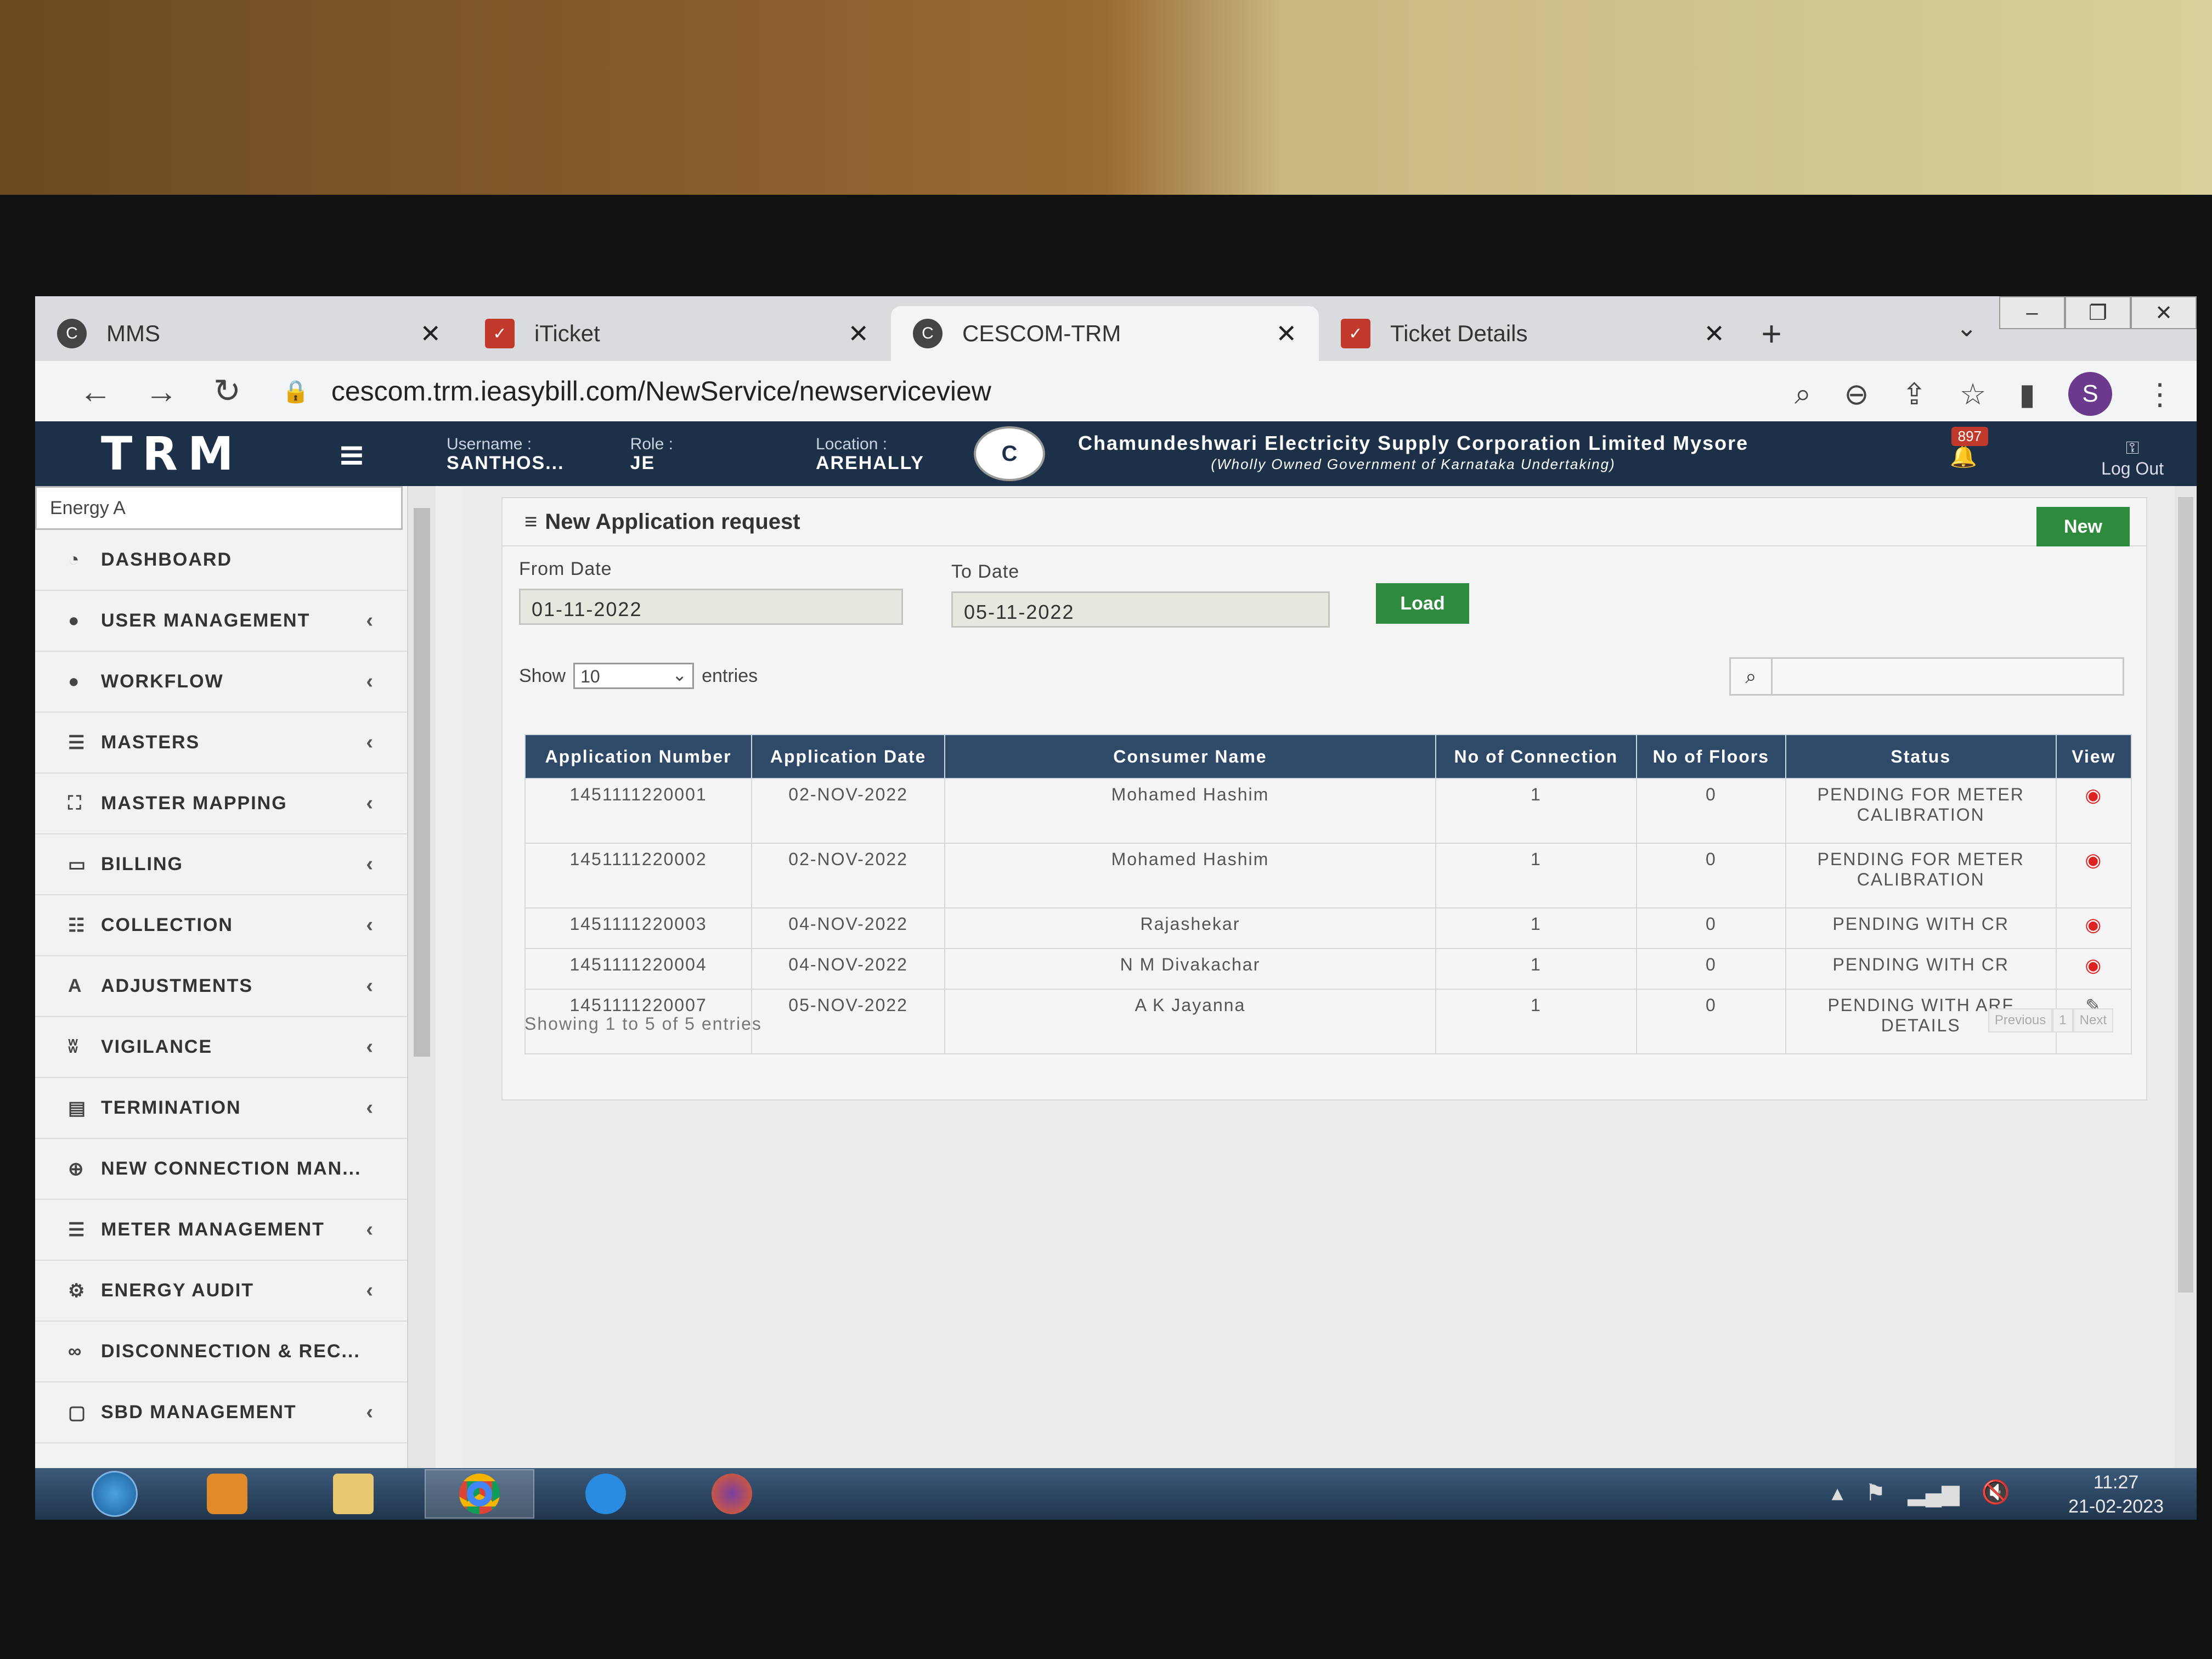 This screenshot has width=2212, height=1659. What do you see at coordinates (2020, 1020) in the screenshot?
I see `previous-button: Previous` at bounding box center [2020, 1020].